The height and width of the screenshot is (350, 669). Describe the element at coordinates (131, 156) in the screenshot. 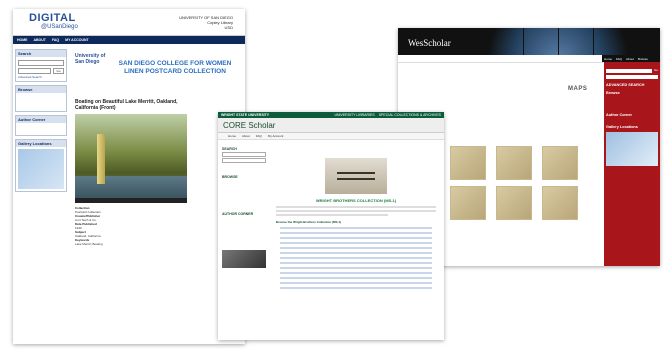

I see `usd-postcard-image` at that location.